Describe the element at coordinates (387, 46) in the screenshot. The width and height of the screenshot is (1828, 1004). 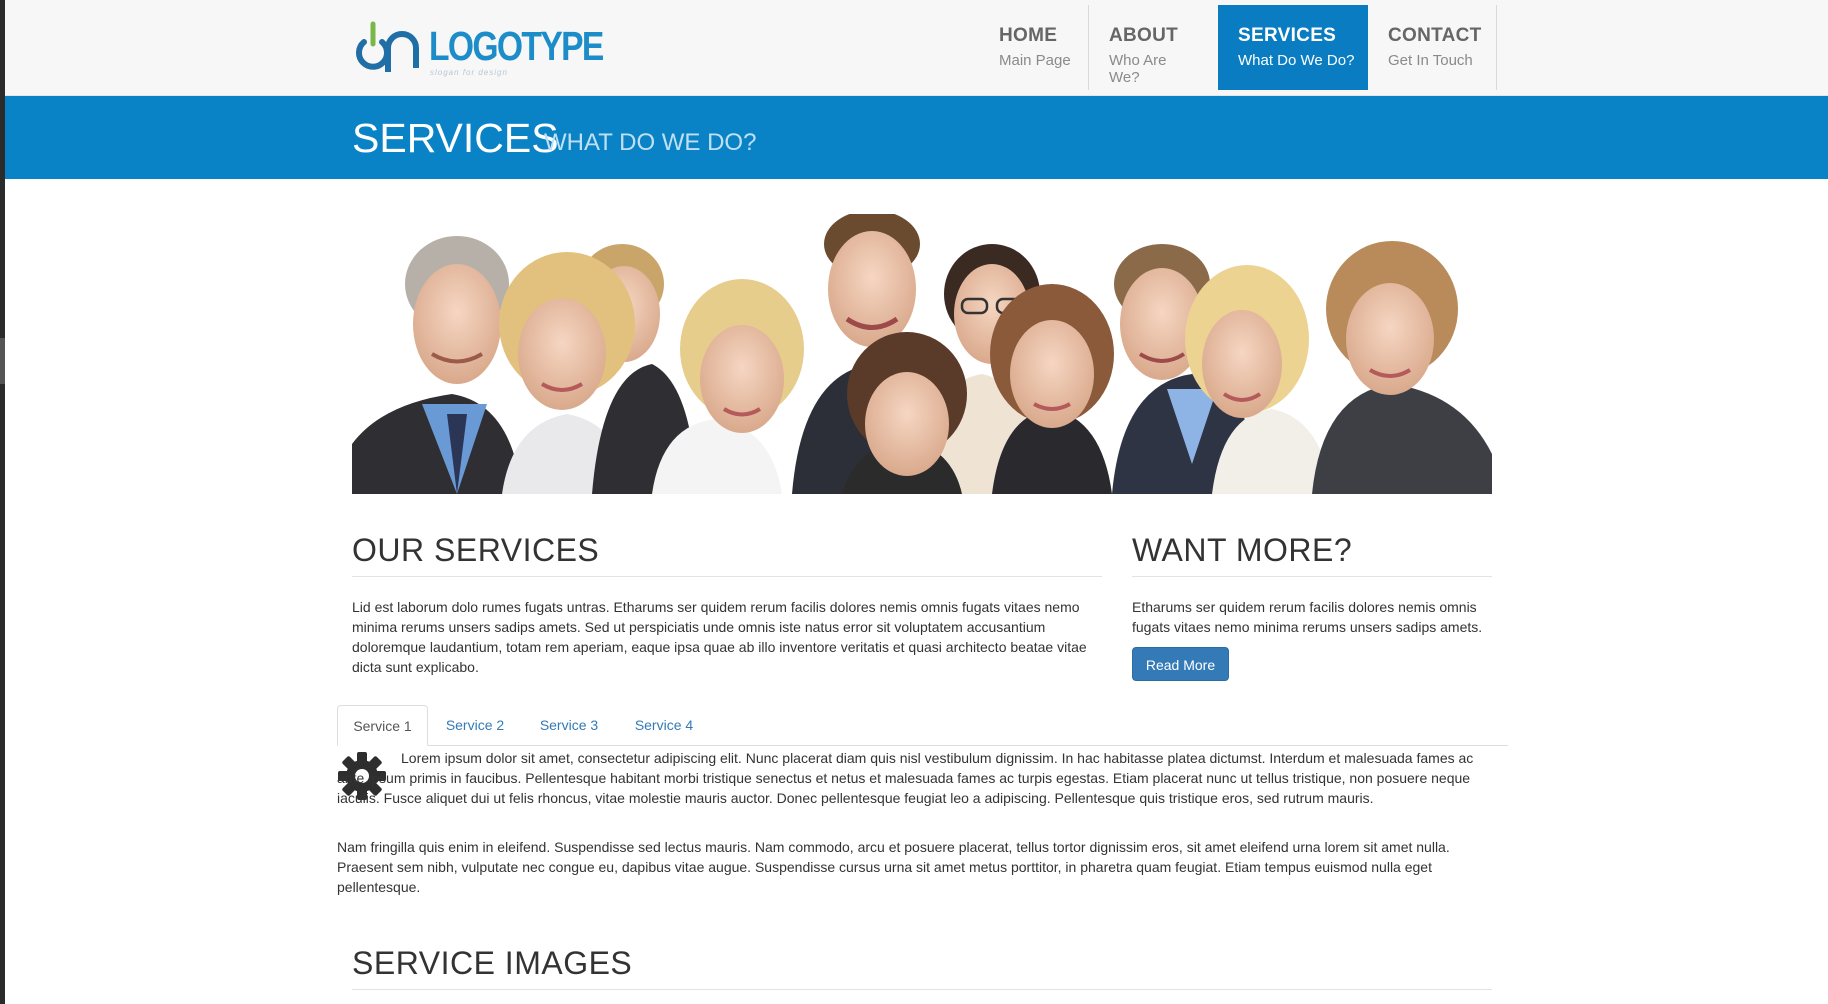
I see `logo-power-icon` at that location.